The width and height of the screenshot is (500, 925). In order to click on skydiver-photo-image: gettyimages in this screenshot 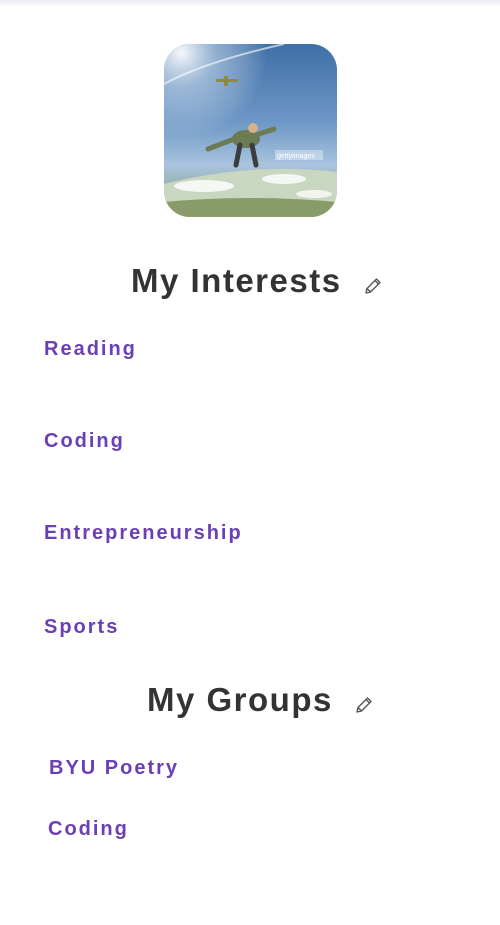, I will do `click(250, 130)`.